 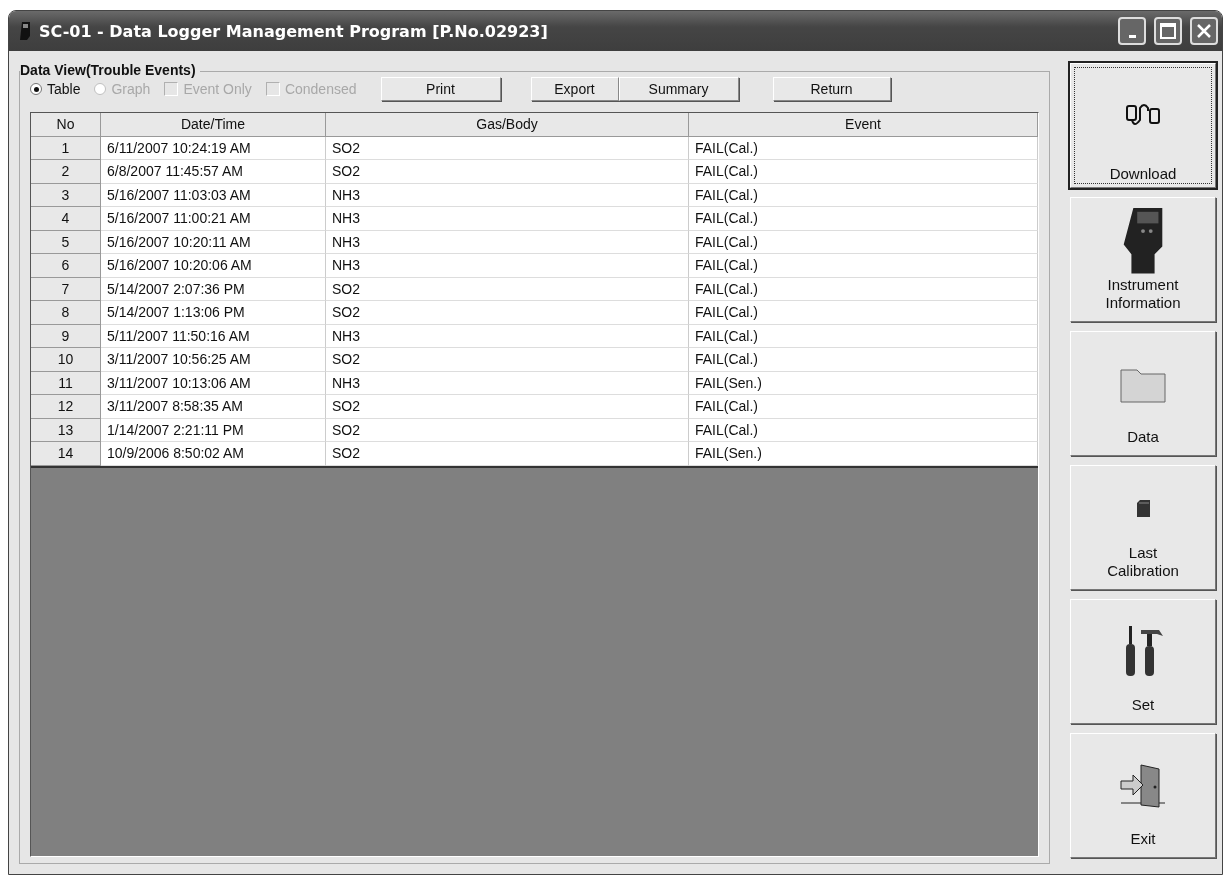 What do you see at coordinates (66, 148) in the screenshot?
I see `row-header: 1` at bounding box center [66, 148].